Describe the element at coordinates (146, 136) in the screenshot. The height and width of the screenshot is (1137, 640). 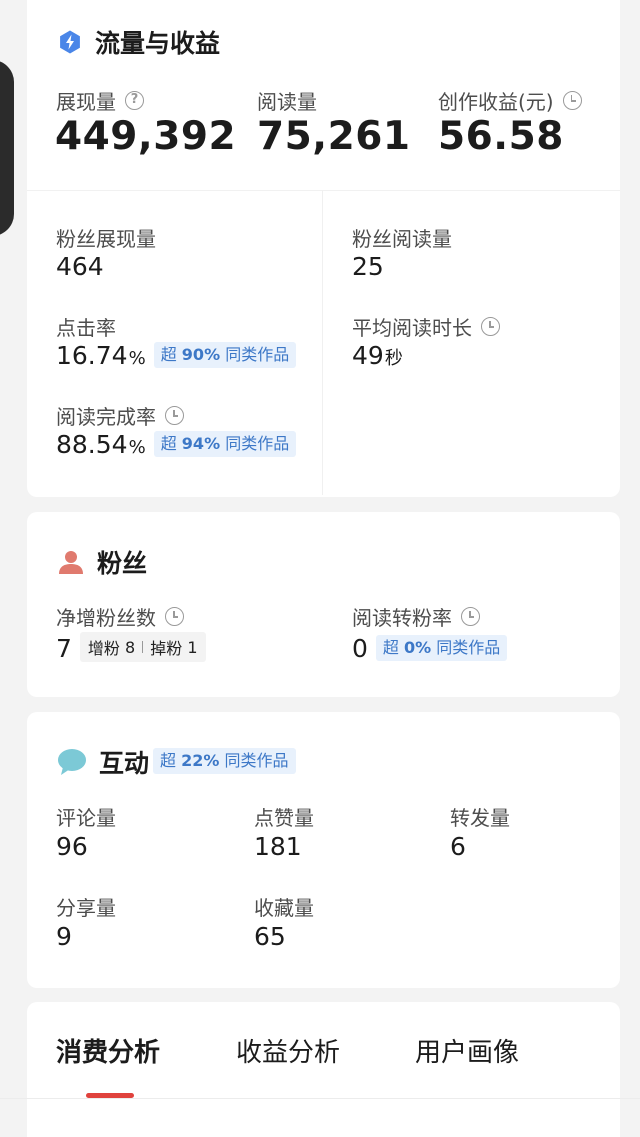
I see `impressions-value: 449,392` at that location.